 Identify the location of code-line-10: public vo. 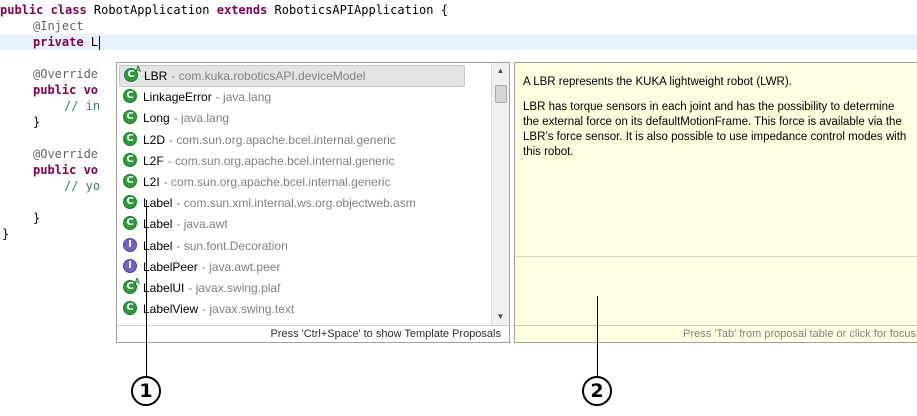
(65, 170).